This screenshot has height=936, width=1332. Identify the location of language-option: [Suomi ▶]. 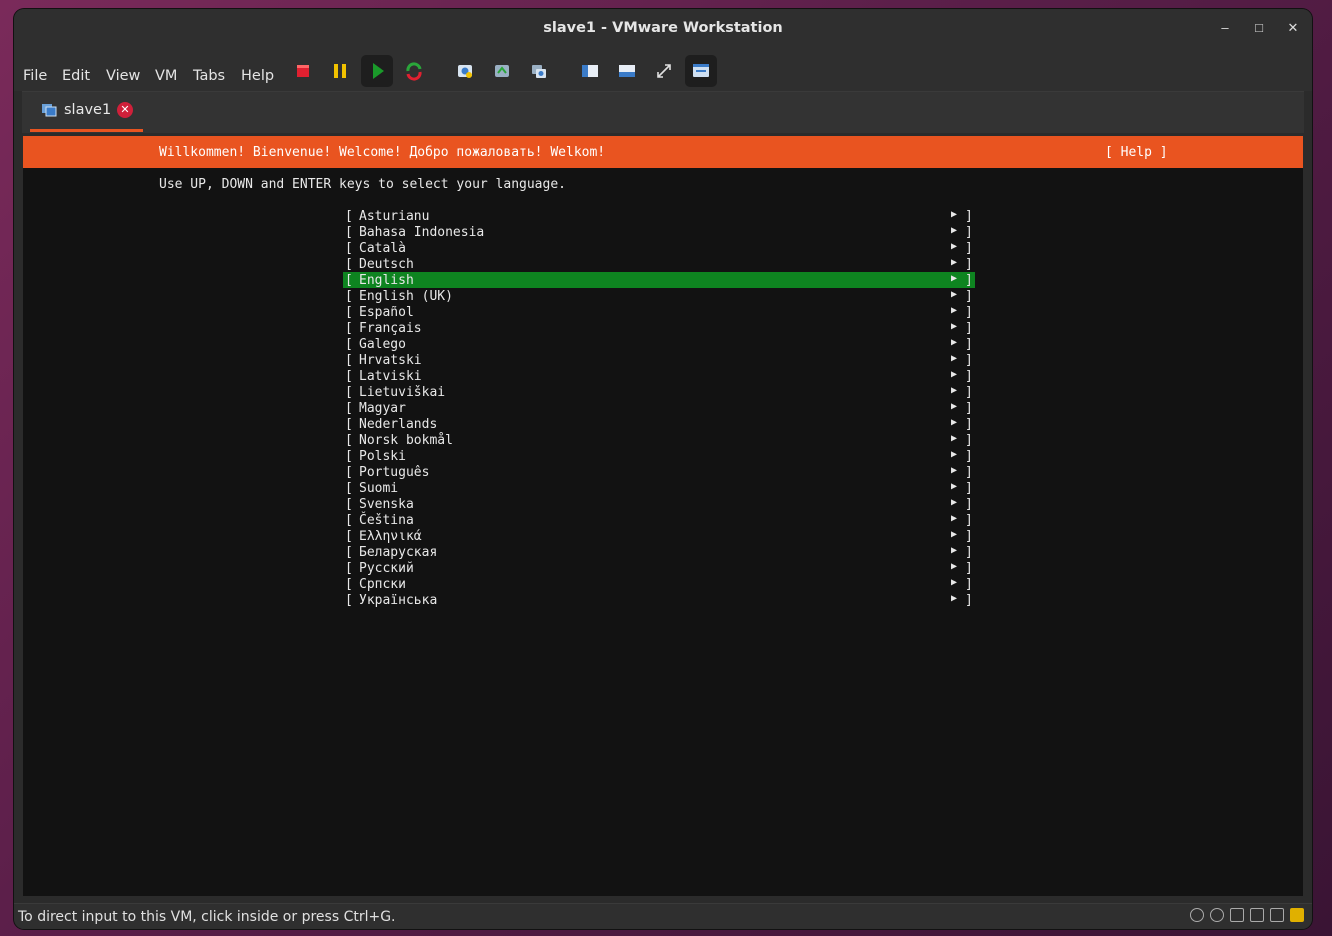
(659, 488).